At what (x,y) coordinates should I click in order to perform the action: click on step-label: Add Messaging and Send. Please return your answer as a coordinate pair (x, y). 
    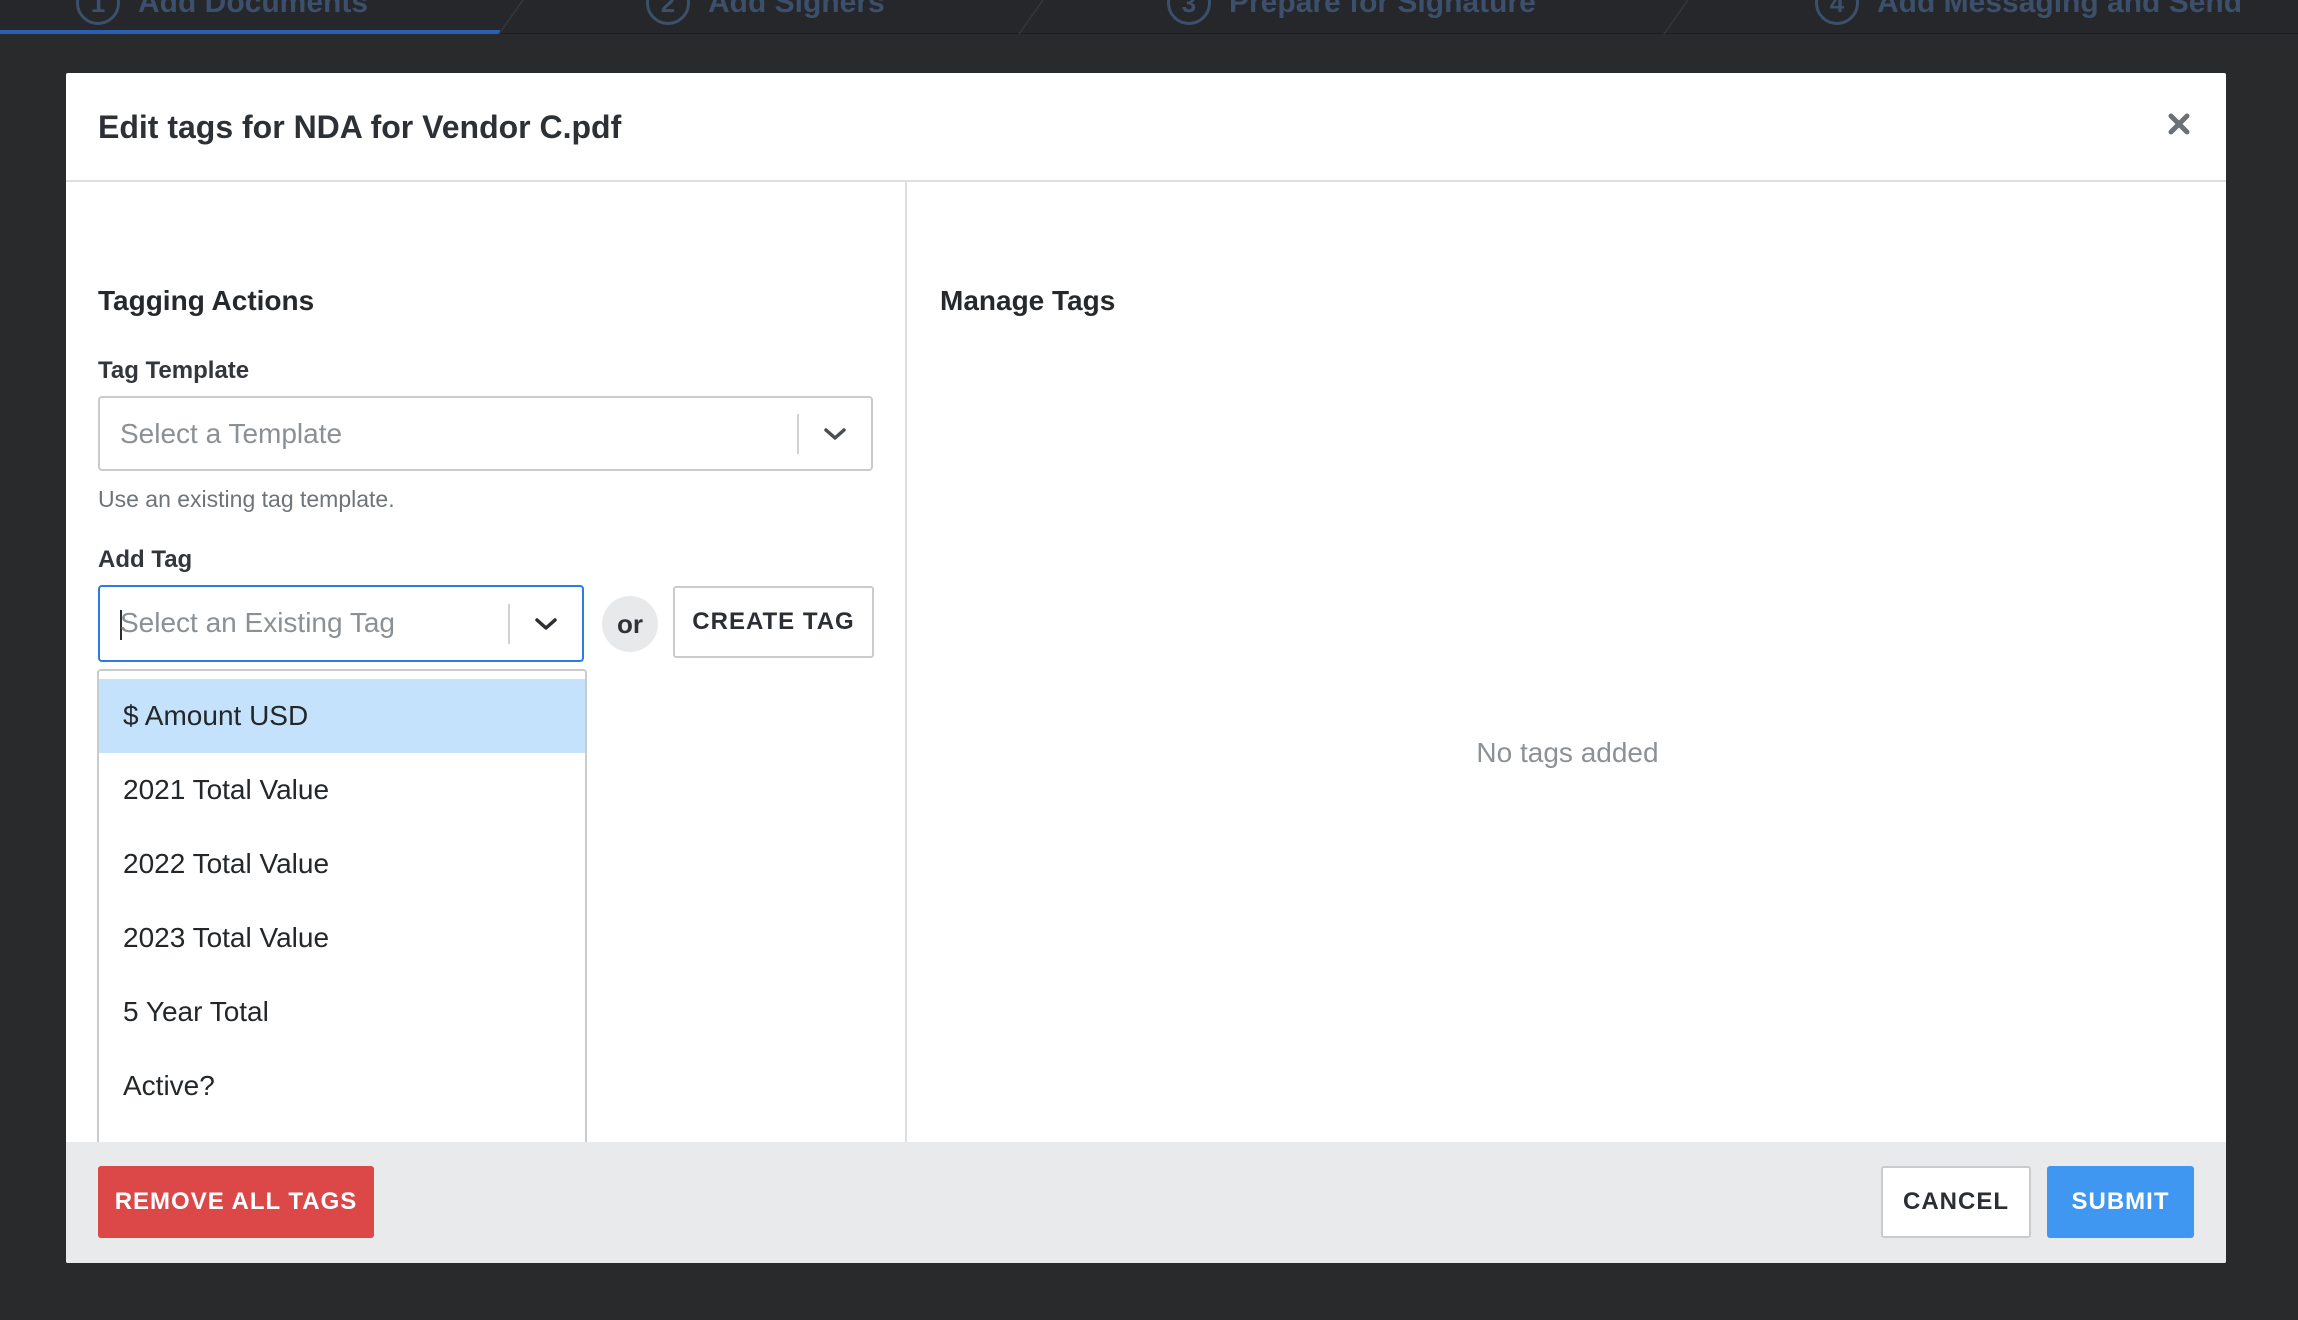
    Looking at the image, I should click on (2060, 9).